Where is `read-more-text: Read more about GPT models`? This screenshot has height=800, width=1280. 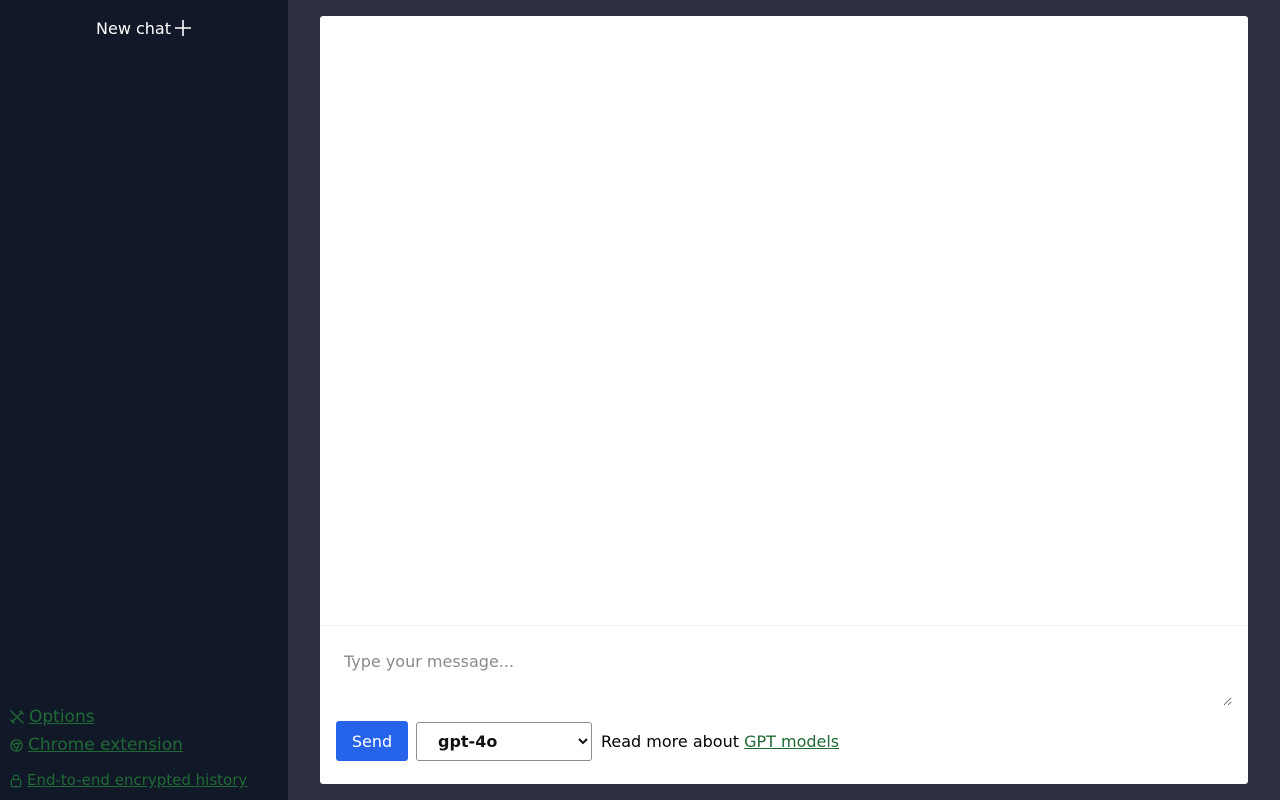
read-more-text: Read more about GPT models is located at coordinates (720, 741).